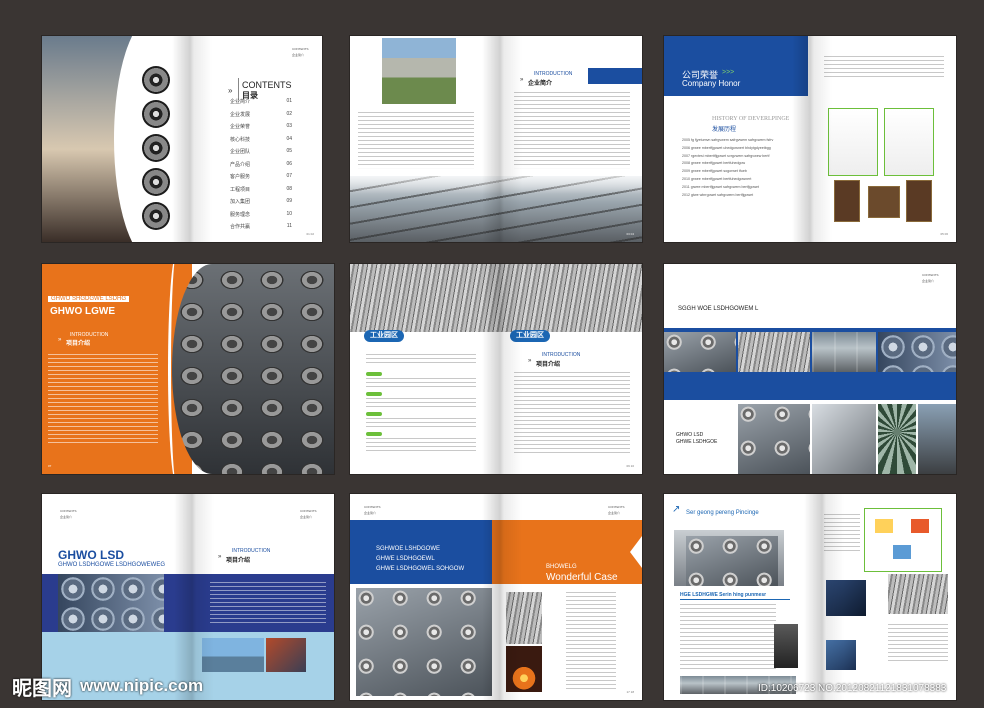 The width and height of the screenshot is (984, 708). Describe the element at coordinates (496, 139) in the screenshot. I see `spread-introduction: INTRODUCTION 企业简介 » 03 04` at that location.